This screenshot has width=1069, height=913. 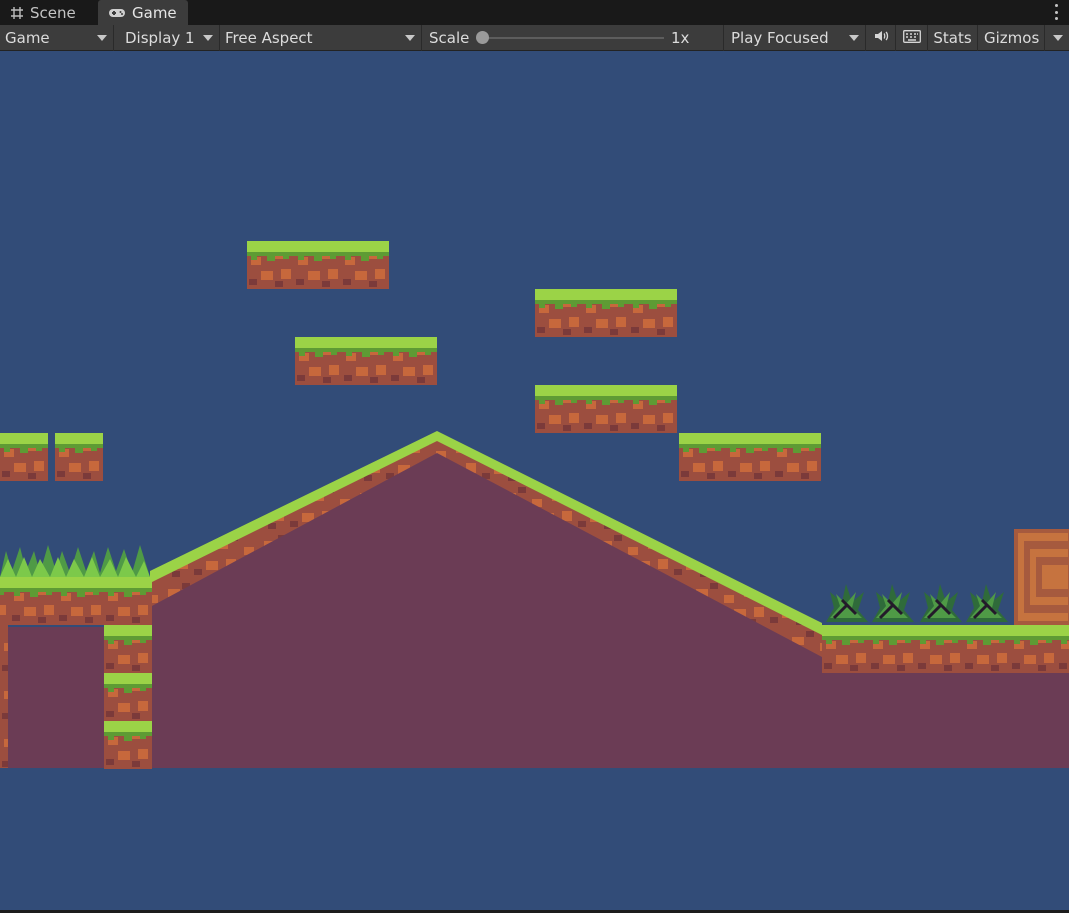 What do you see at coordinates (573, 38) in the screenshot?
I see `scale-slider-track` at bounding box center [573, 38].